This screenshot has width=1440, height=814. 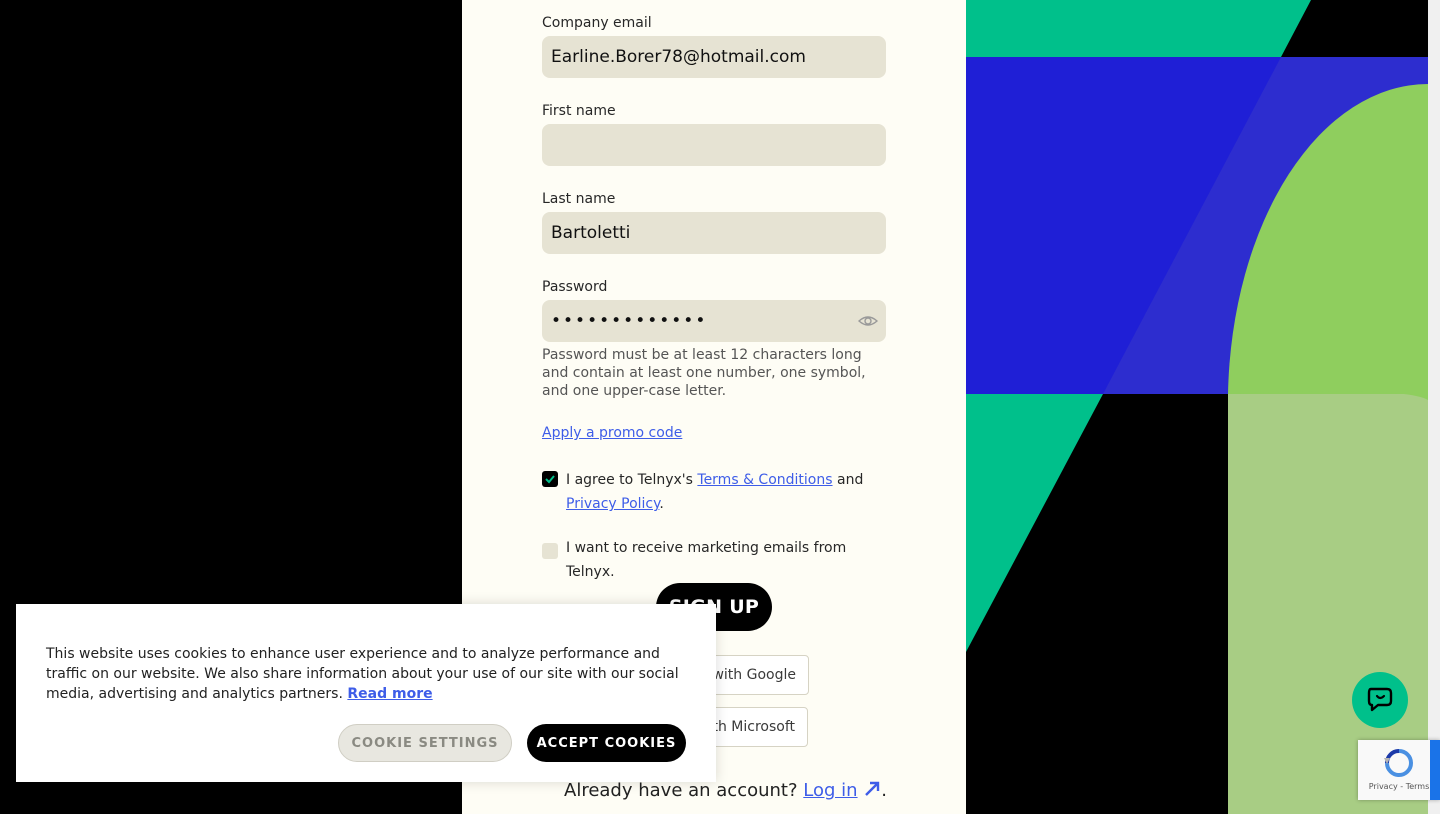 I want to click on promo-code-link: Apply a promo code, so click(x=612, y=433).